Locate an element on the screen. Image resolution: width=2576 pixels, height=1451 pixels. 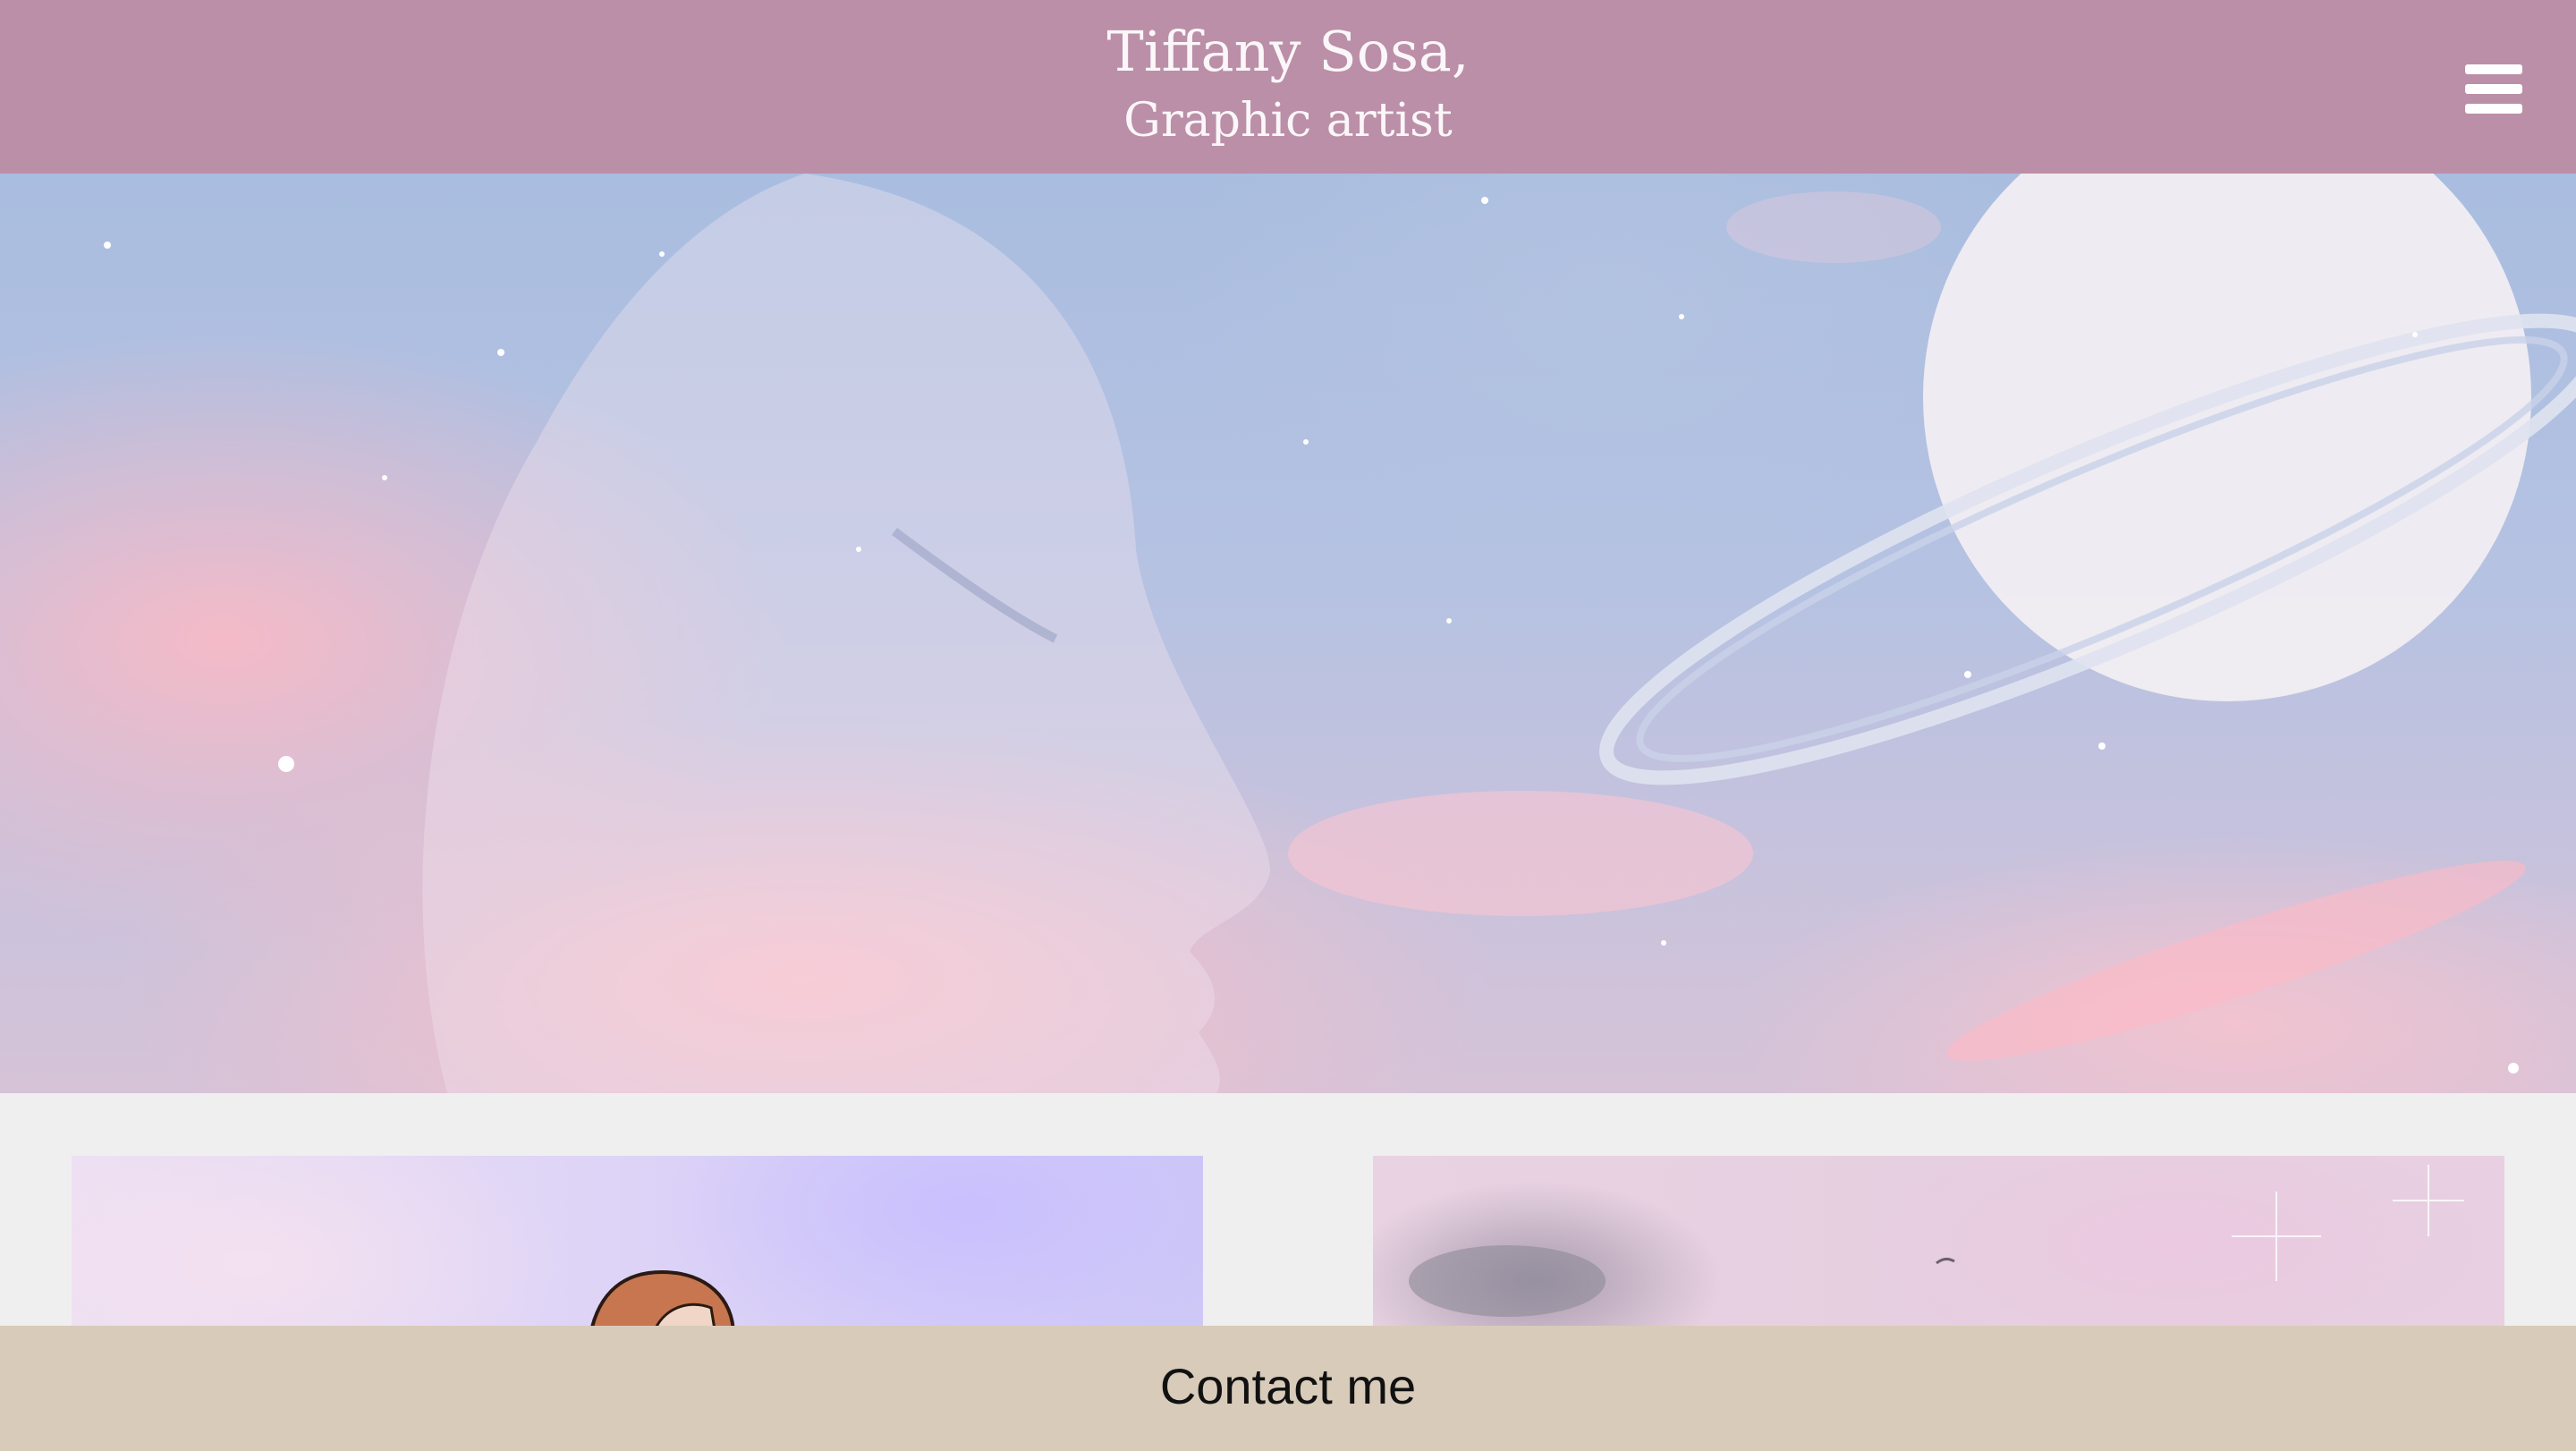
hamburger-menu-icon is located at coordinates (2493, 89).